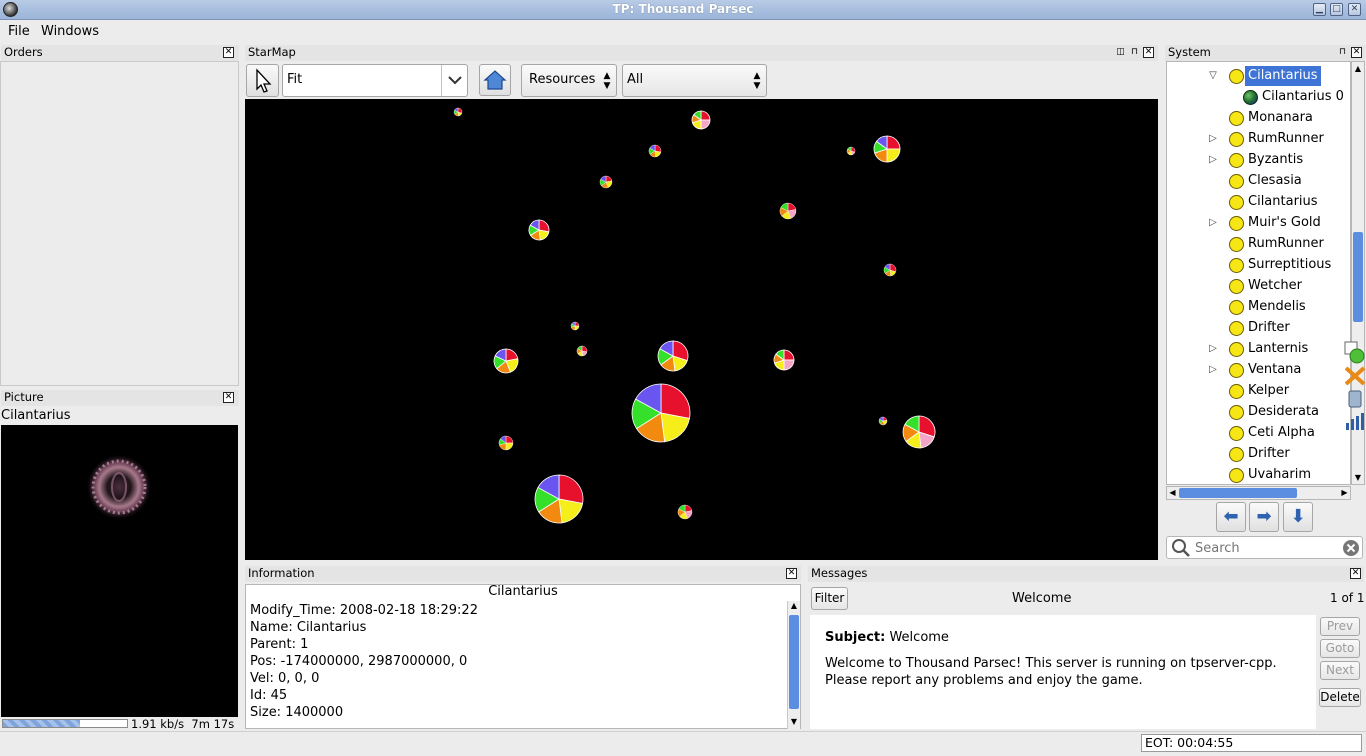 This screenshot has width=1366, height=756. I want to click on delete-order-icon, so click(1355, 376).